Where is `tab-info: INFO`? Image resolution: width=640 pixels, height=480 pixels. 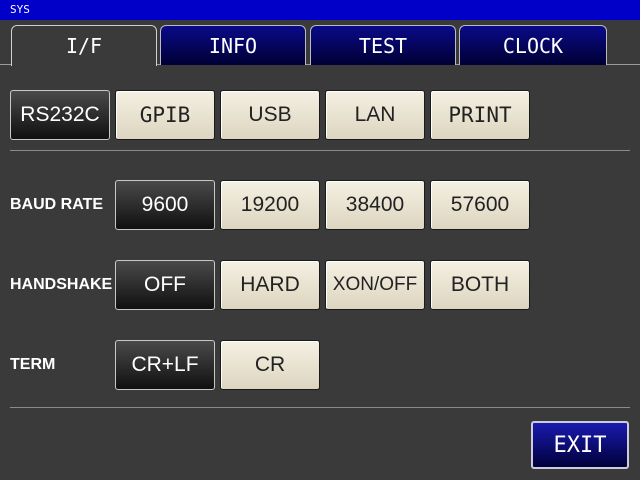
tab-info: INFO is located at coordinates (233, 45).